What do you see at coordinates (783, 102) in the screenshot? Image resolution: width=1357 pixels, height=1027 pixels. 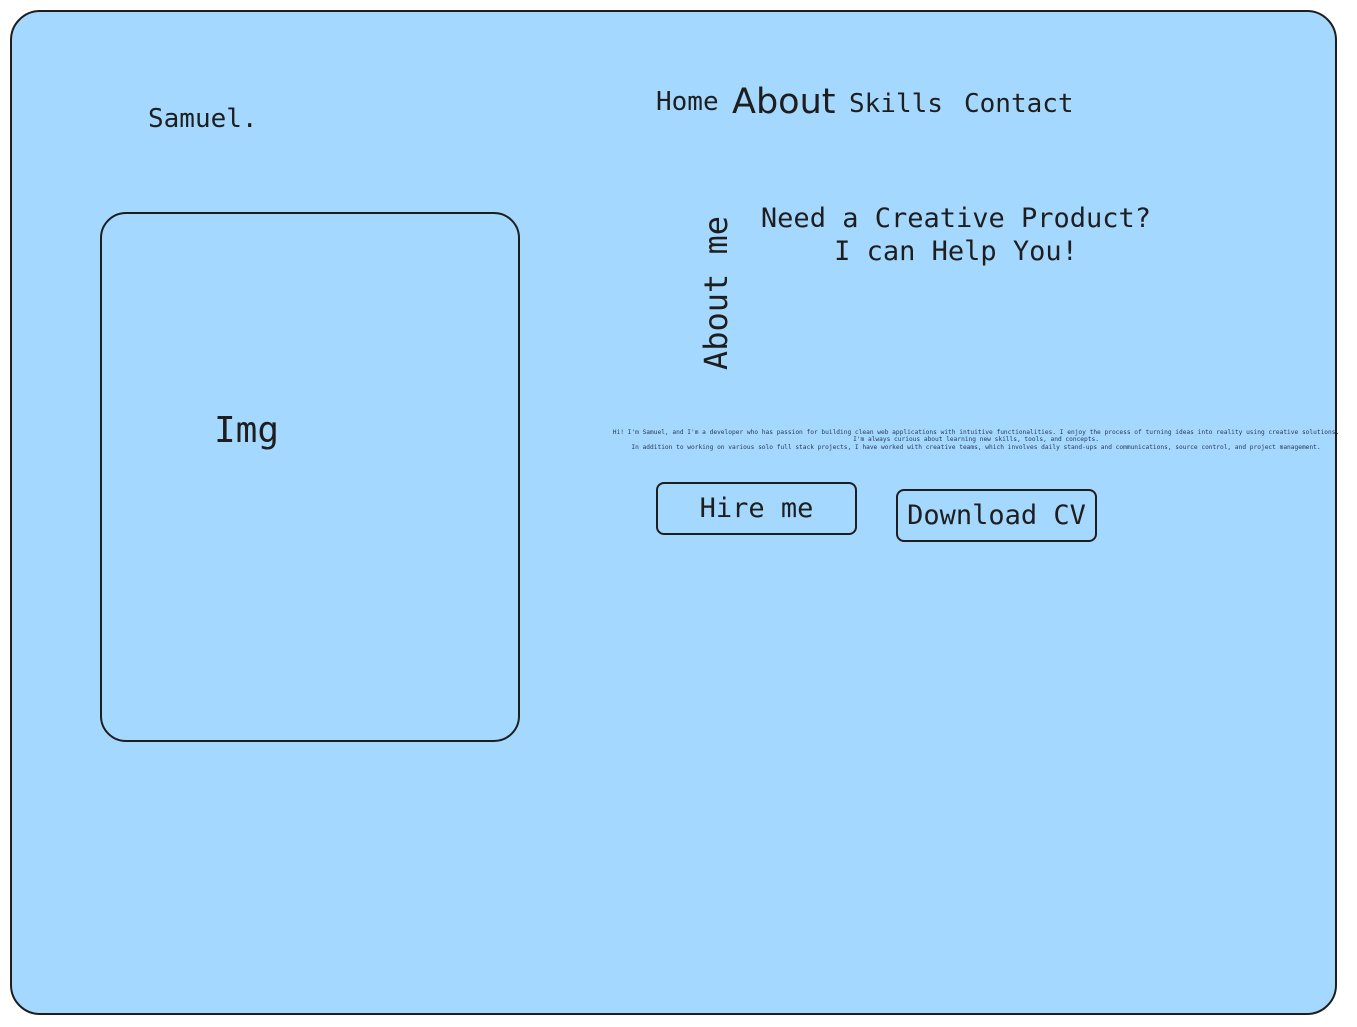 I see `nav-about-link: About` at bounding box center [783, 102].